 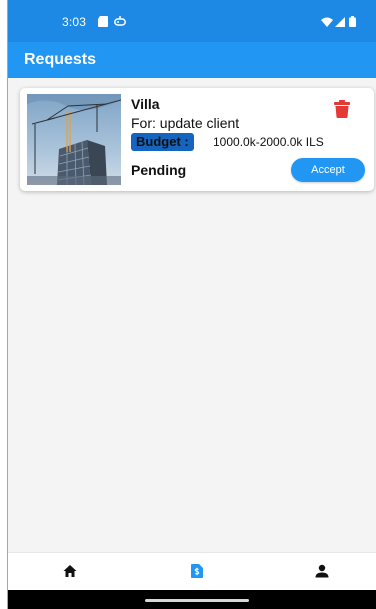 I want to click on status-time: 3:03, so click(x=74, y=22).